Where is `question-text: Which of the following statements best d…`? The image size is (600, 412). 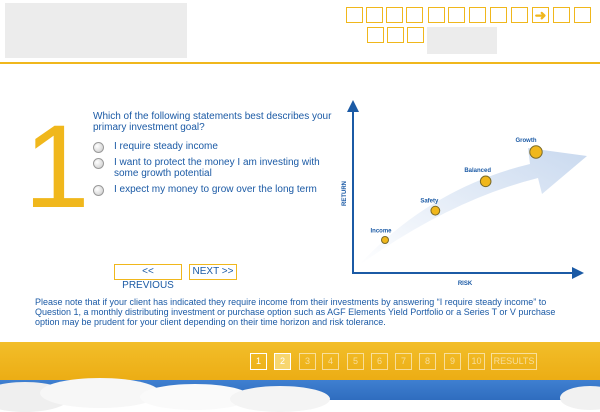 question-text: Which of the following statements best d… is located at coordinates (212, 122).